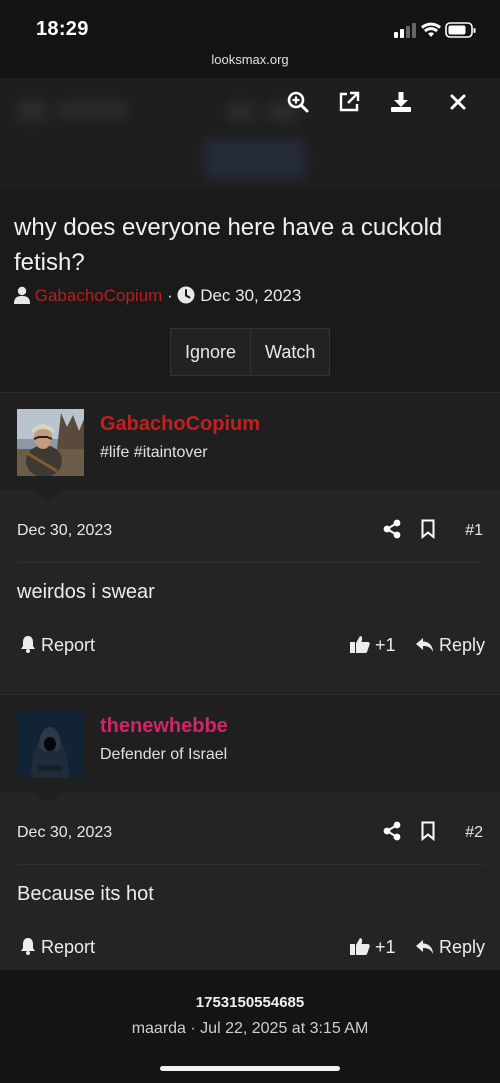  Describe the element at coordinates (350, 103) in the screenshot. I see `open-external-icon` at that location.